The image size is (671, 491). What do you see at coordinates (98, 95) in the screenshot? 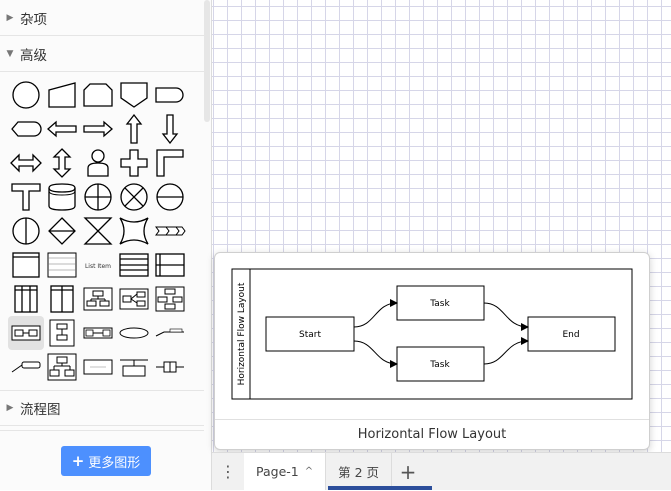
I see `shape-loop-limit` at bounding box center [98, 95].